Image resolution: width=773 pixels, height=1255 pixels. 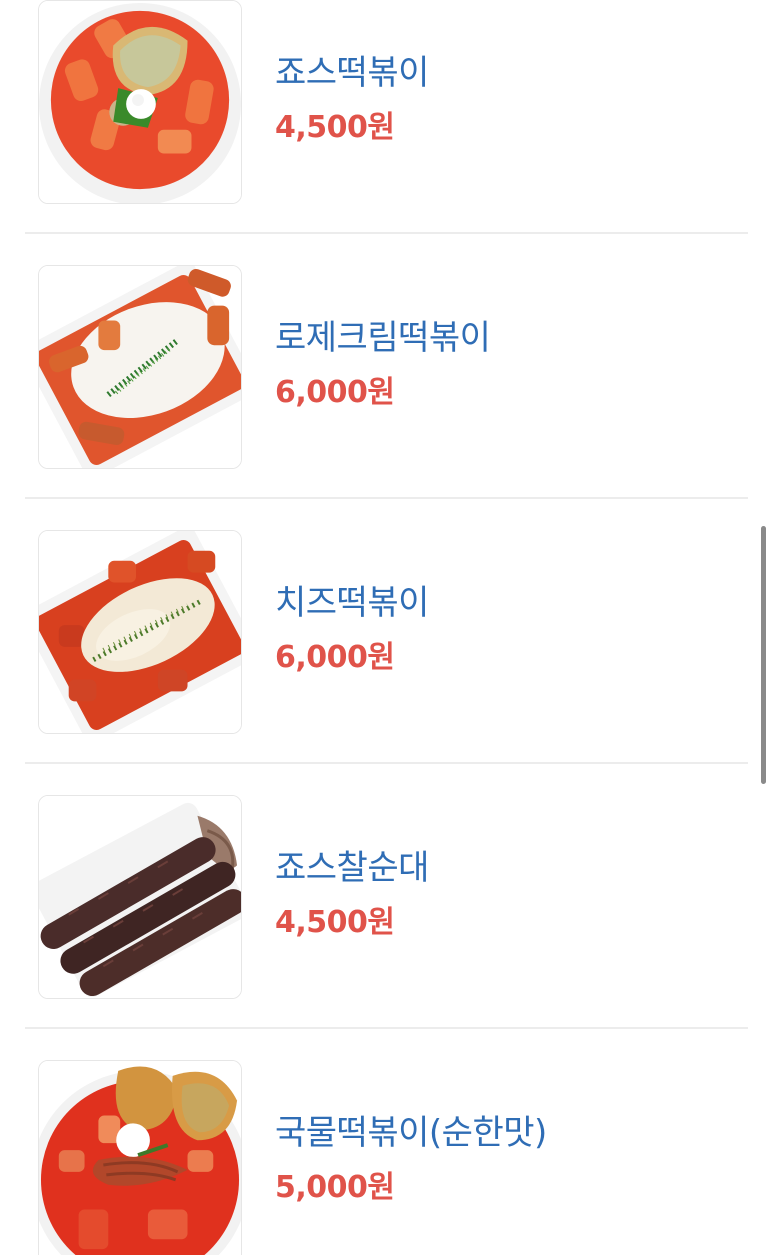 I want to click on tteokbokki-bowl-image, so click(x=140, y=102).